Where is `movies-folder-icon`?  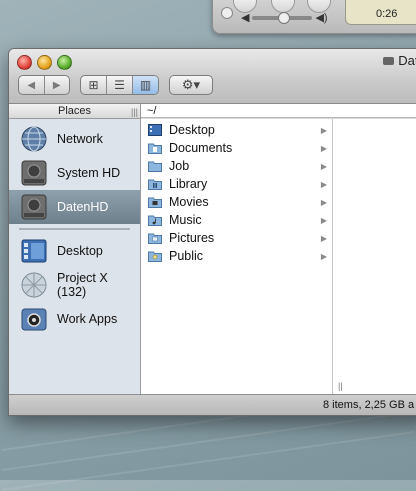 movies-folder-icon is located at coordinates (155, 202).